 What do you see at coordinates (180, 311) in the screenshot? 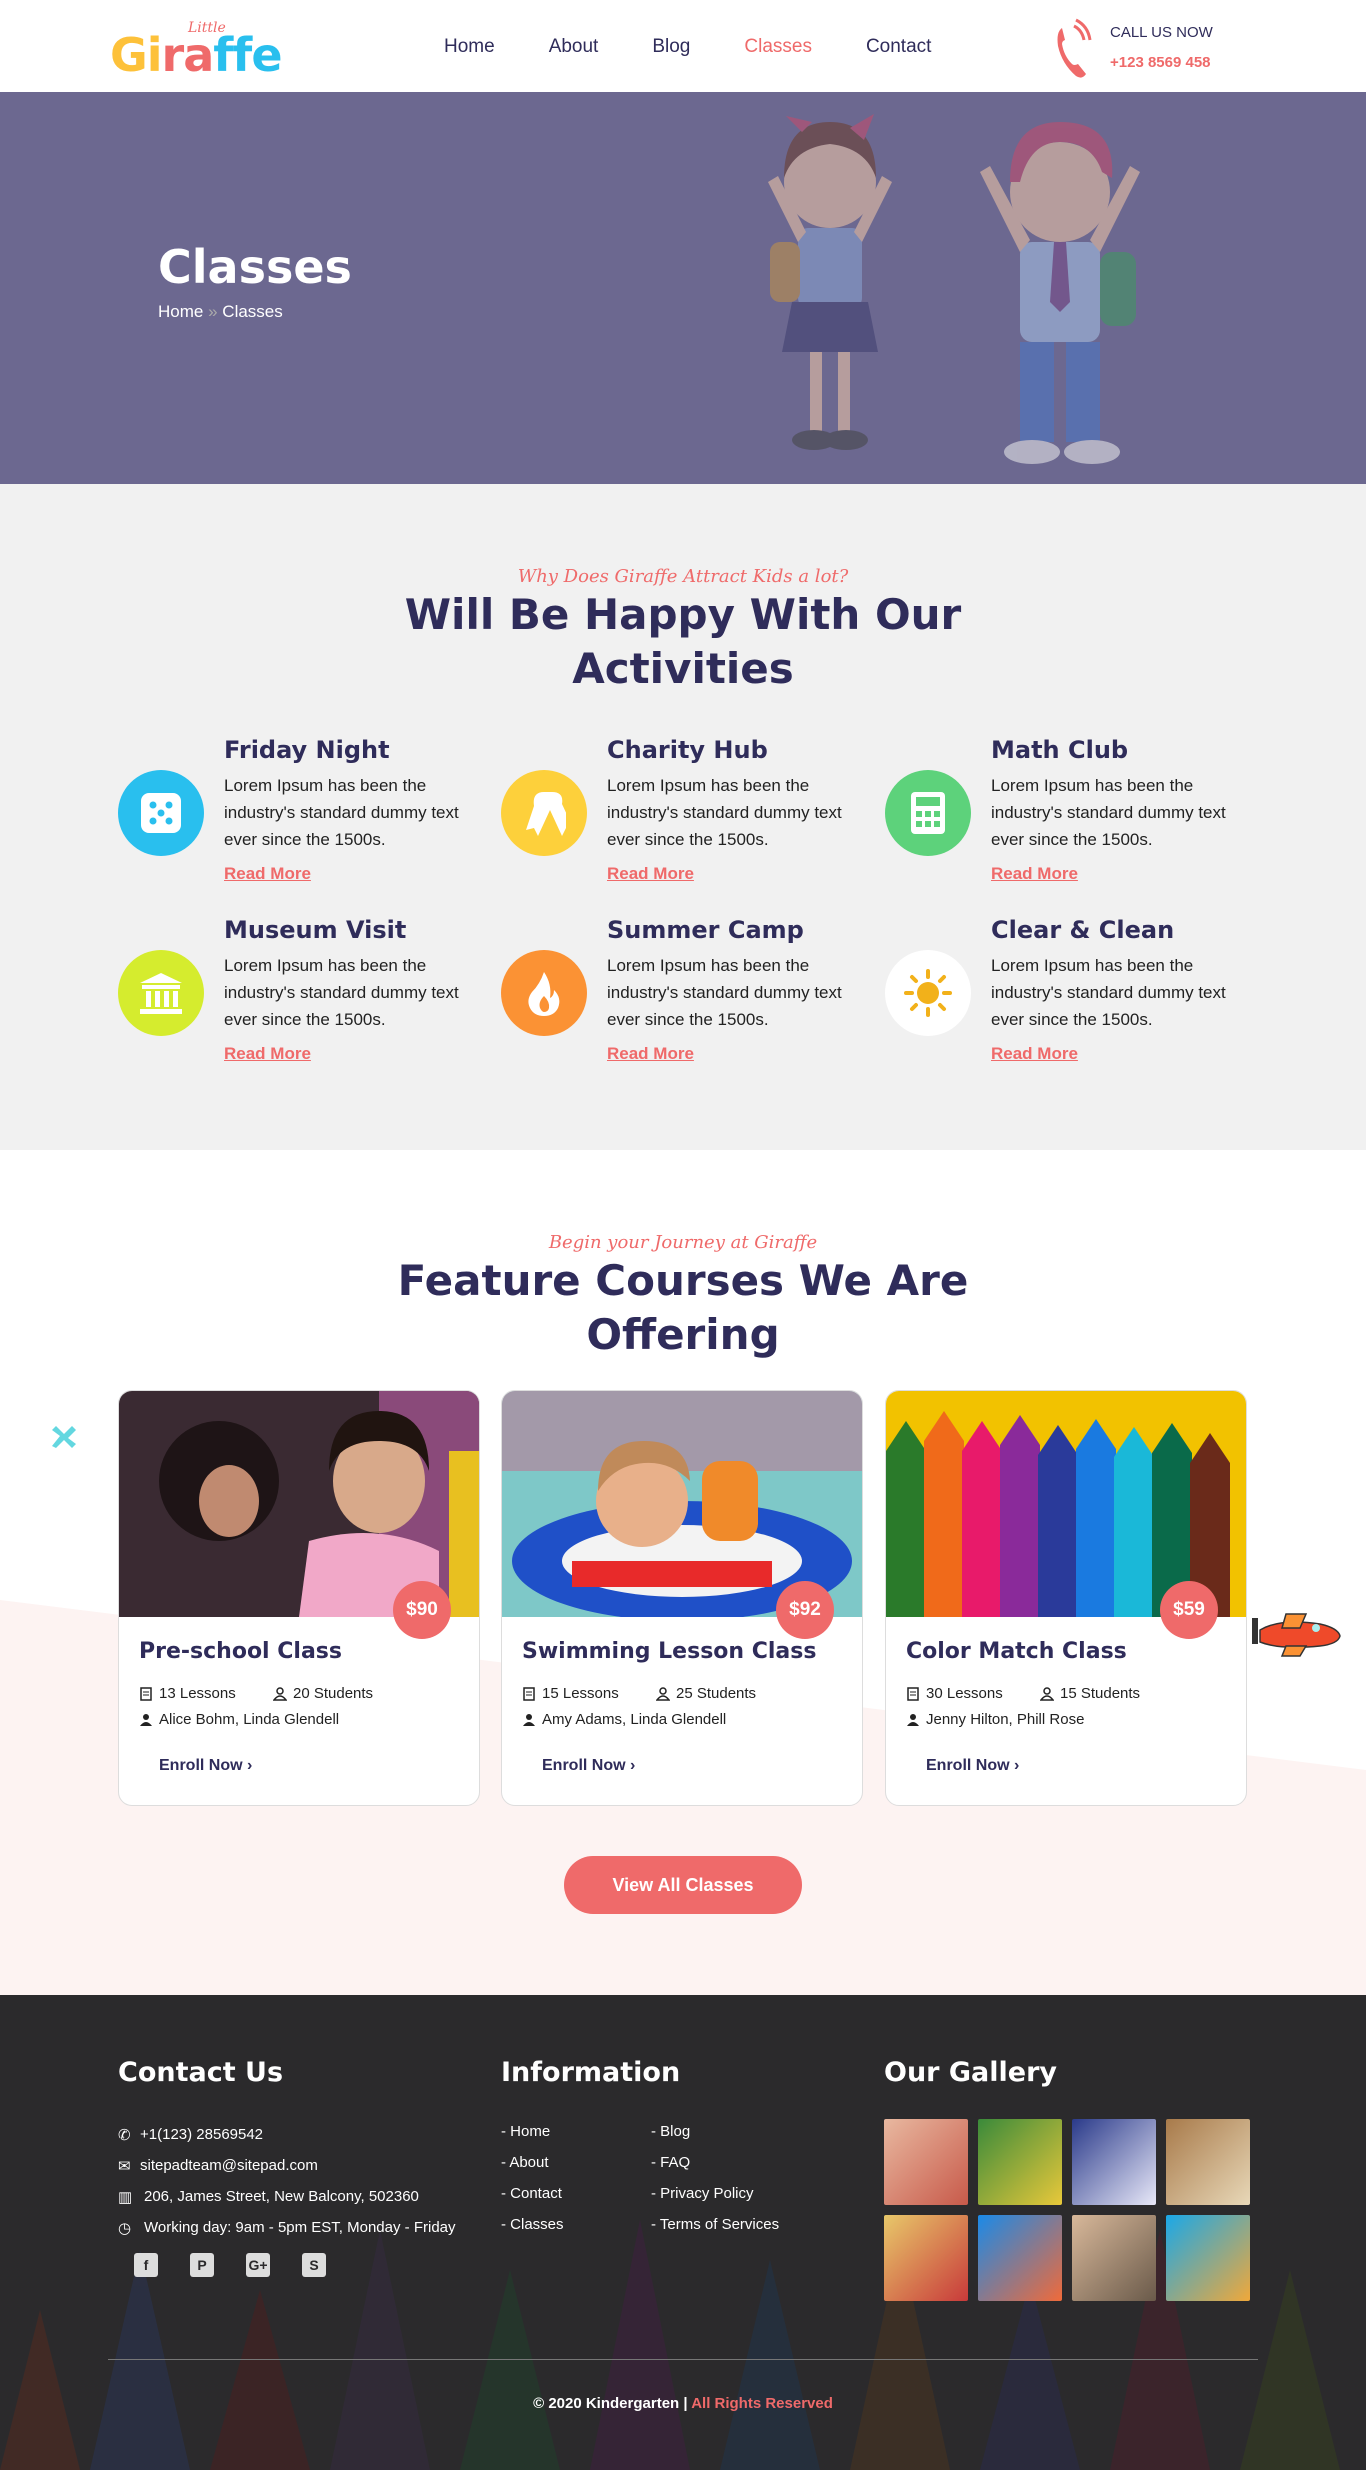
I see `breadcrumb-home: Home` at bounding box center [180, 311].